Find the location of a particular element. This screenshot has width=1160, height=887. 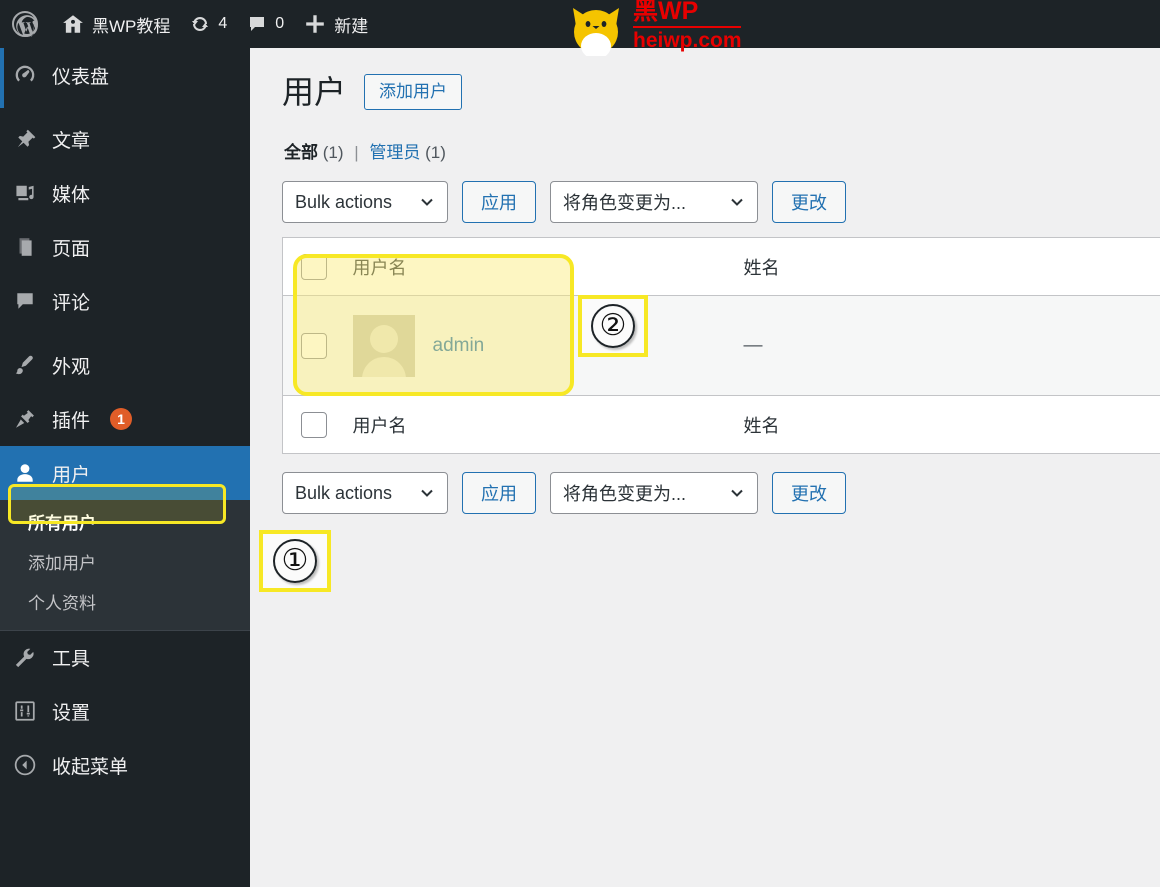

annotation-marker-one-label: ① is located at coordinates (295, 561).